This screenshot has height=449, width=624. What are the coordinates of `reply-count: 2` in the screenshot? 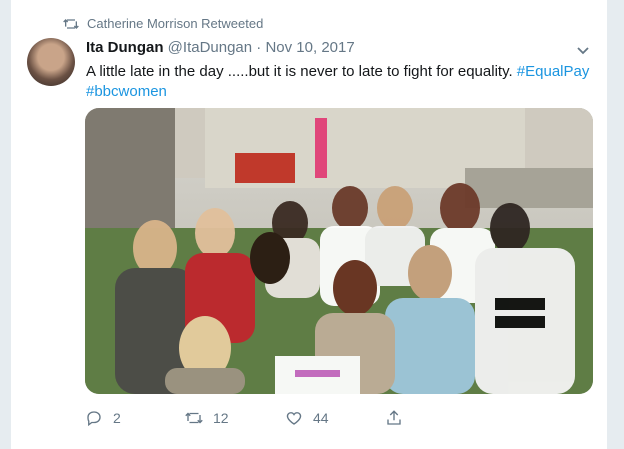 It's located at (117, 418).